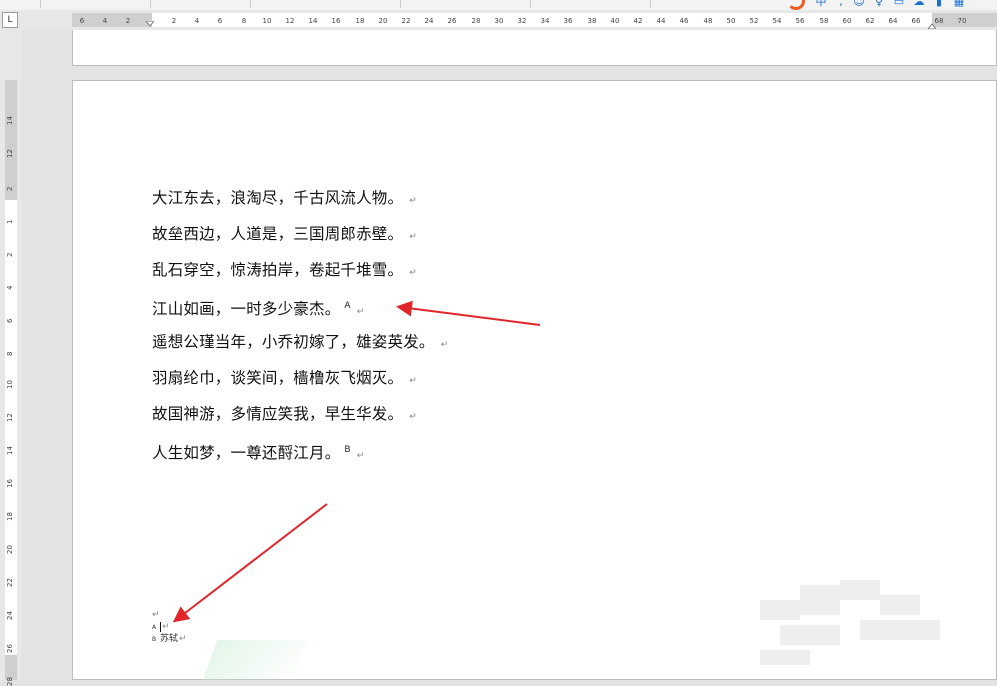  What do you see at coordinates (847, 21) in the screenshot?
I see `ruler-number: 60` at bounding box center [847, 21].